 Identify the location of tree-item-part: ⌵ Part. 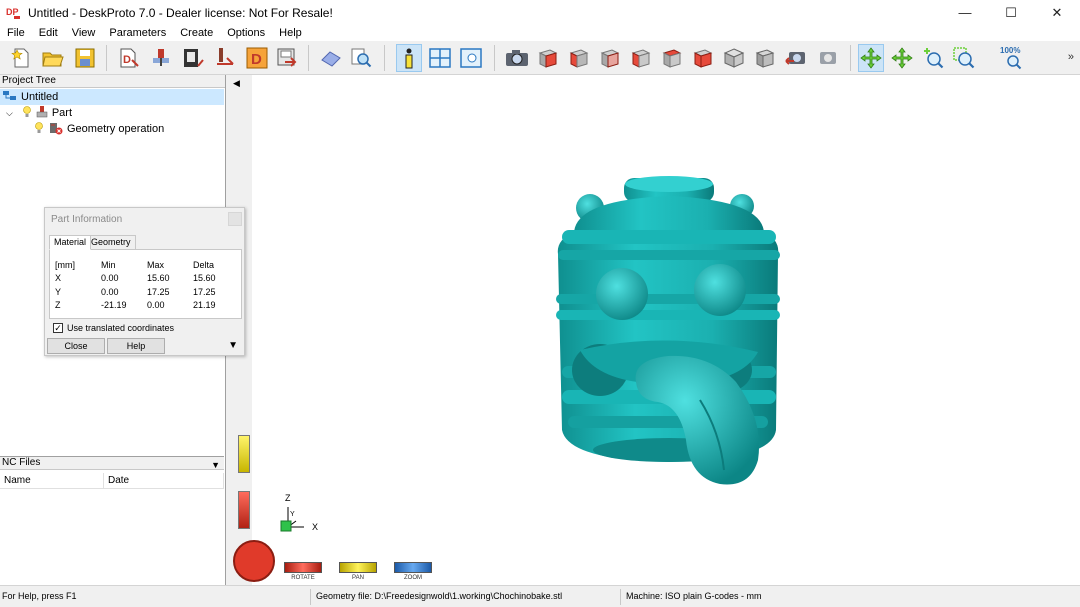
(112, 113).